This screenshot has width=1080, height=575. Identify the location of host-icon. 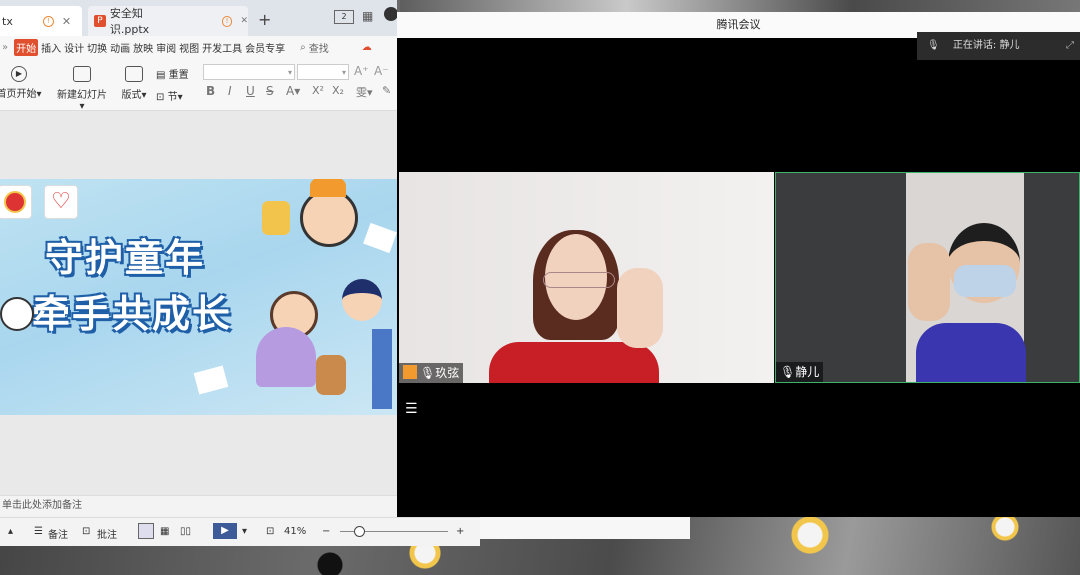
(410, 372).